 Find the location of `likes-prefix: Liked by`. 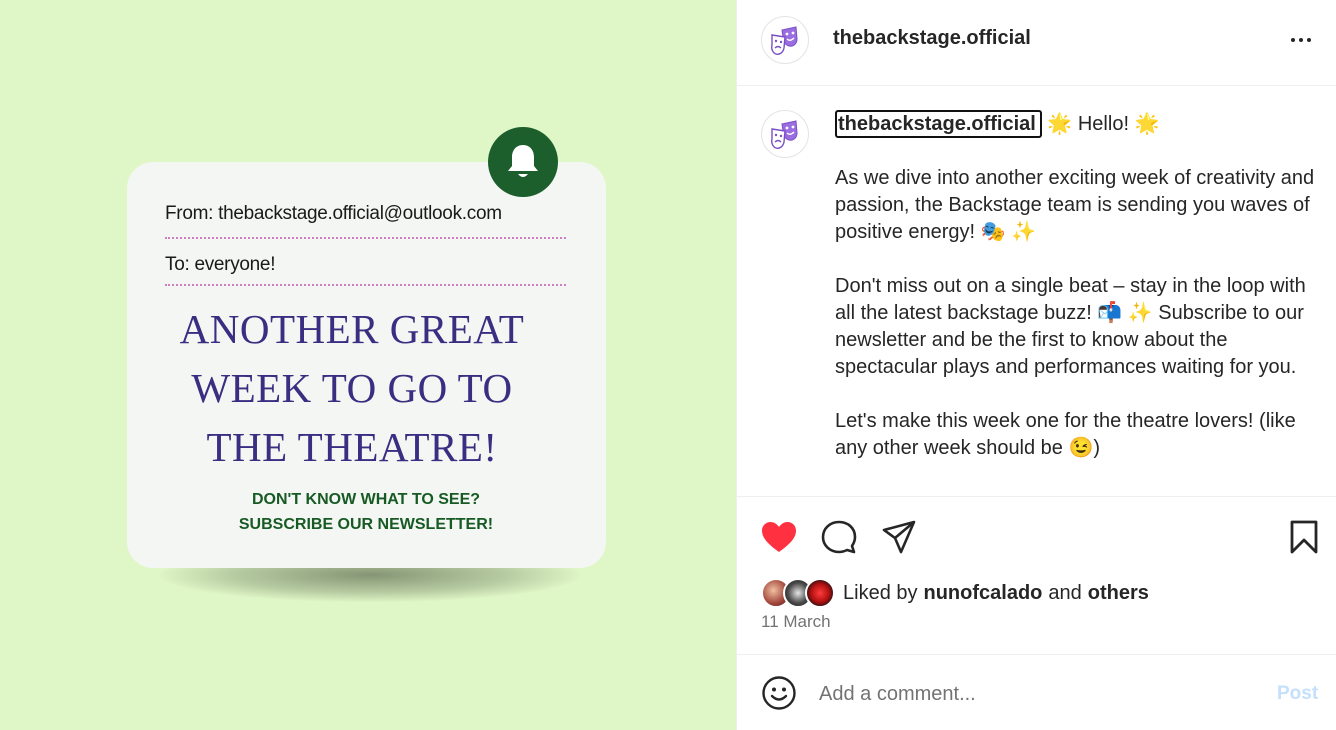

likes-prefix: Liked by is located at coordinates (880, 592).